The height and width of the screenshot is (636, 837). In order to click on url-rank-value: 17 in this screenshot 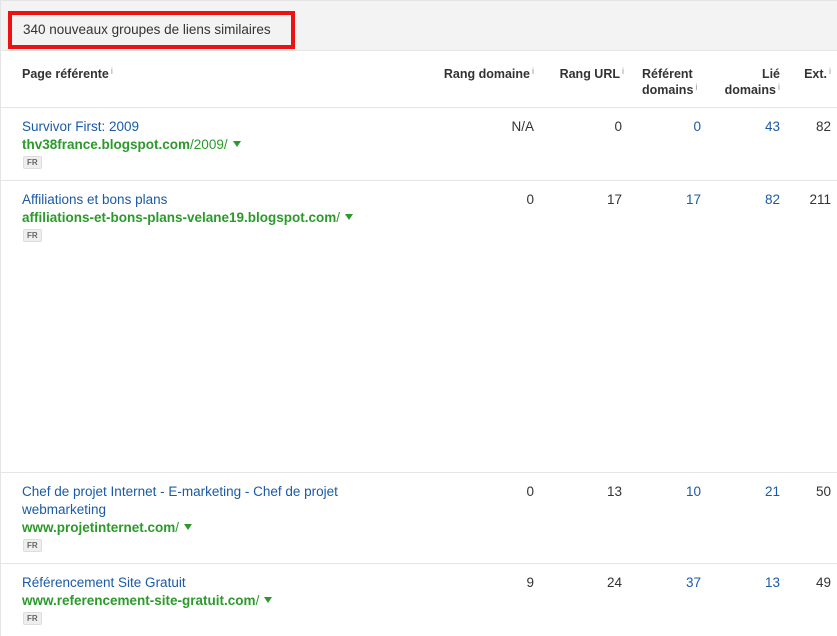, I will do `click(614, 199)`.